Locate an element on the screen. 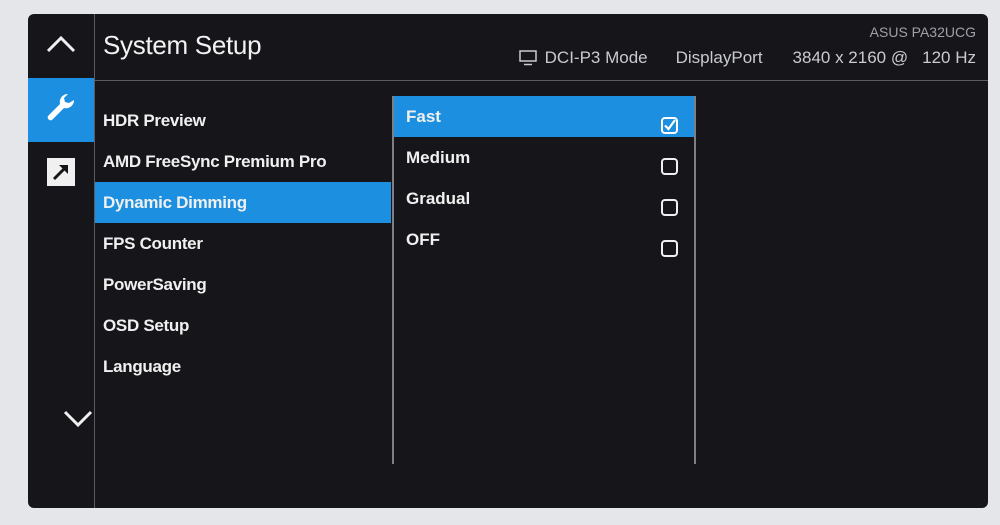 The width and height of the screenshot is (1000, 525). model-name: ASUS PA32UCG is located at coordinates (922, 32).